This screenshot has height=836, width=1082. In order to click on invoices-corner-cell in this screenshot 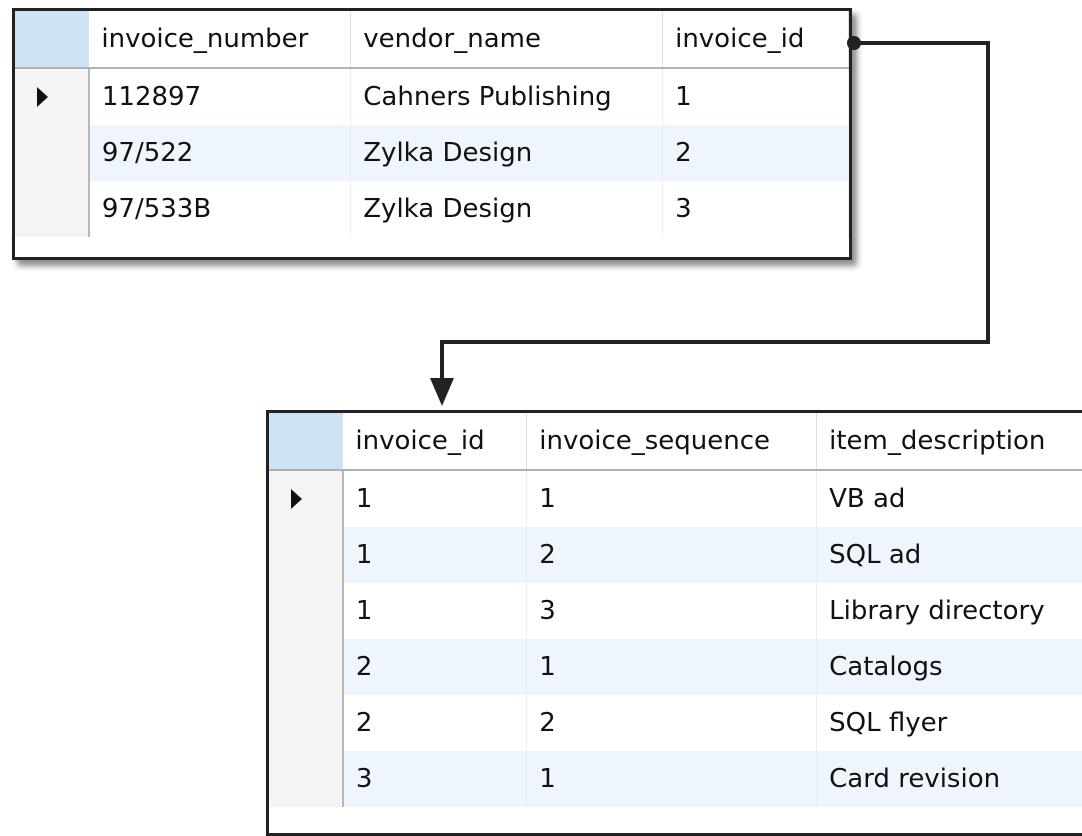, I will do `click(52, 40)`.